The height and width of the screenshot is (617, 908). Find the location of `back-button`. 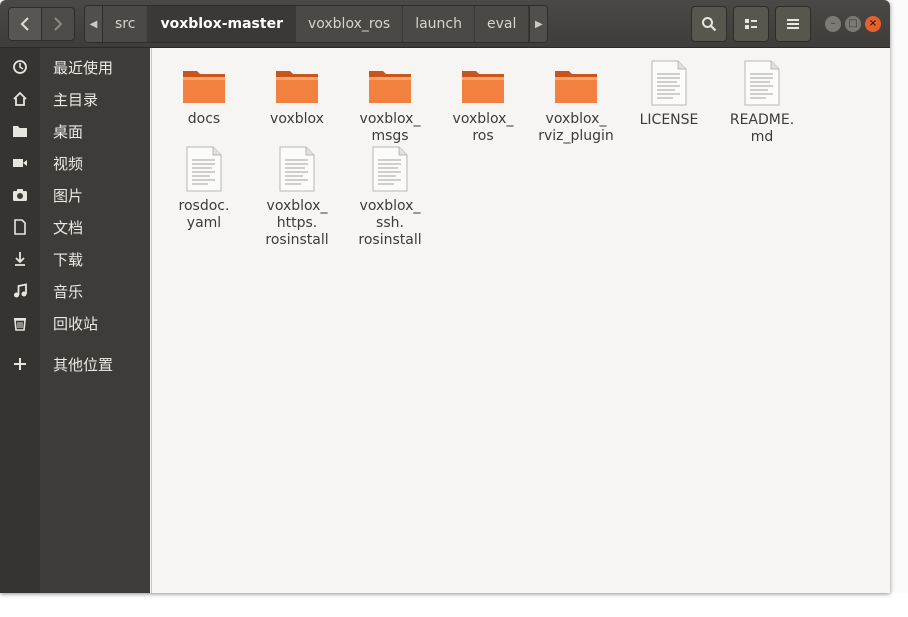

back-button is located at coordinates (25, 24).